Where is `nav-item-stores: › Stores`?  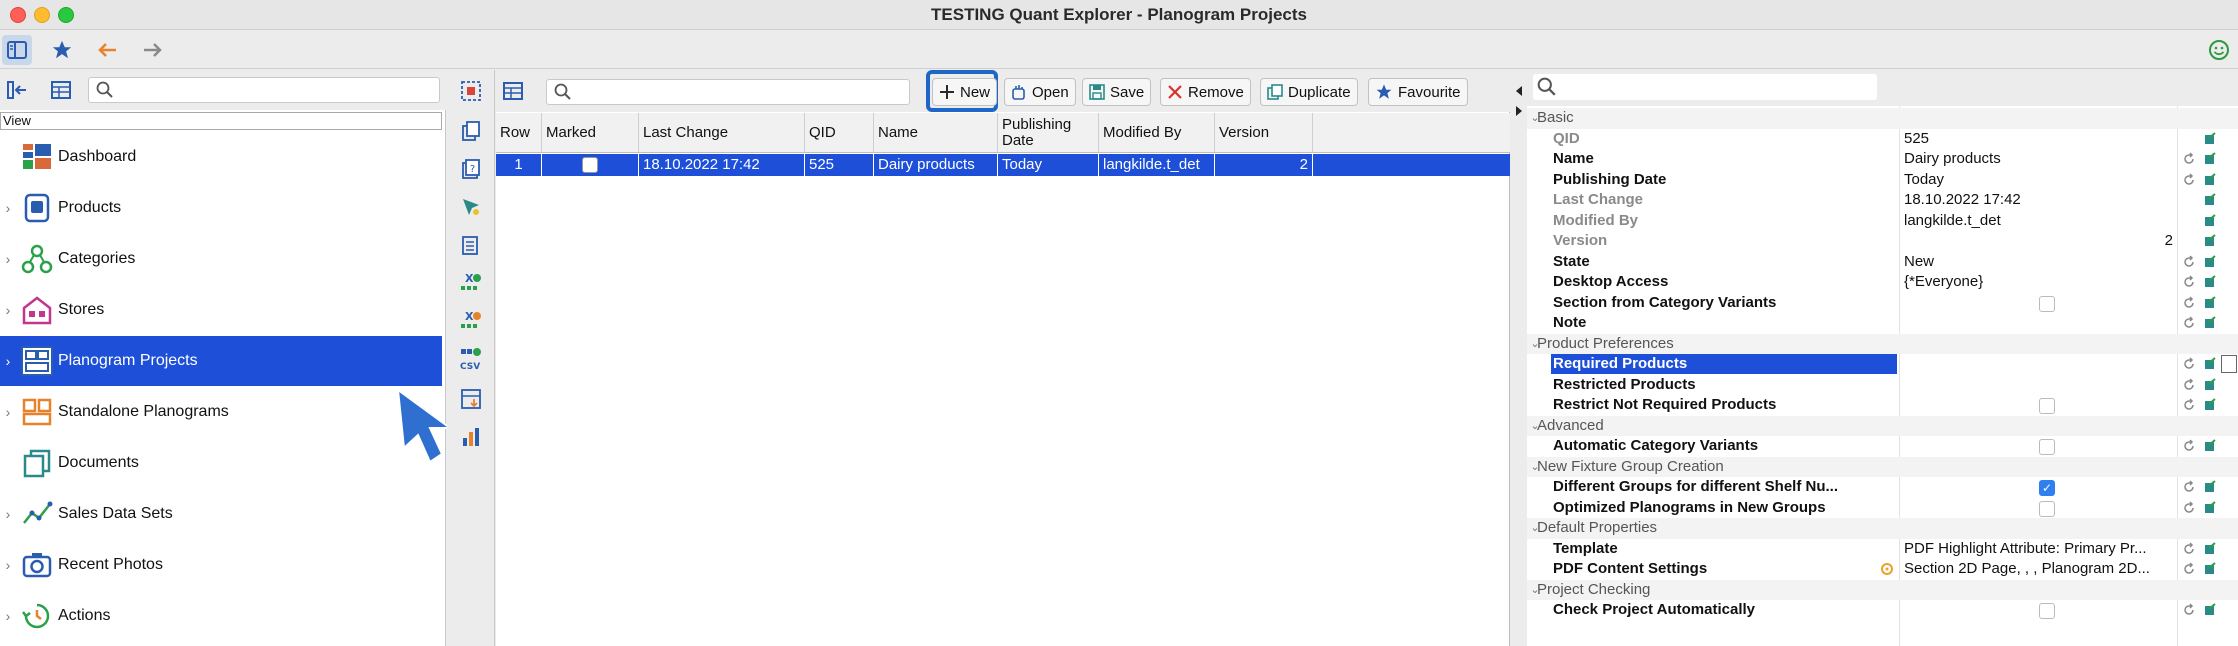 nav-item-stores: › Stores is located at coordinates (221, 310).